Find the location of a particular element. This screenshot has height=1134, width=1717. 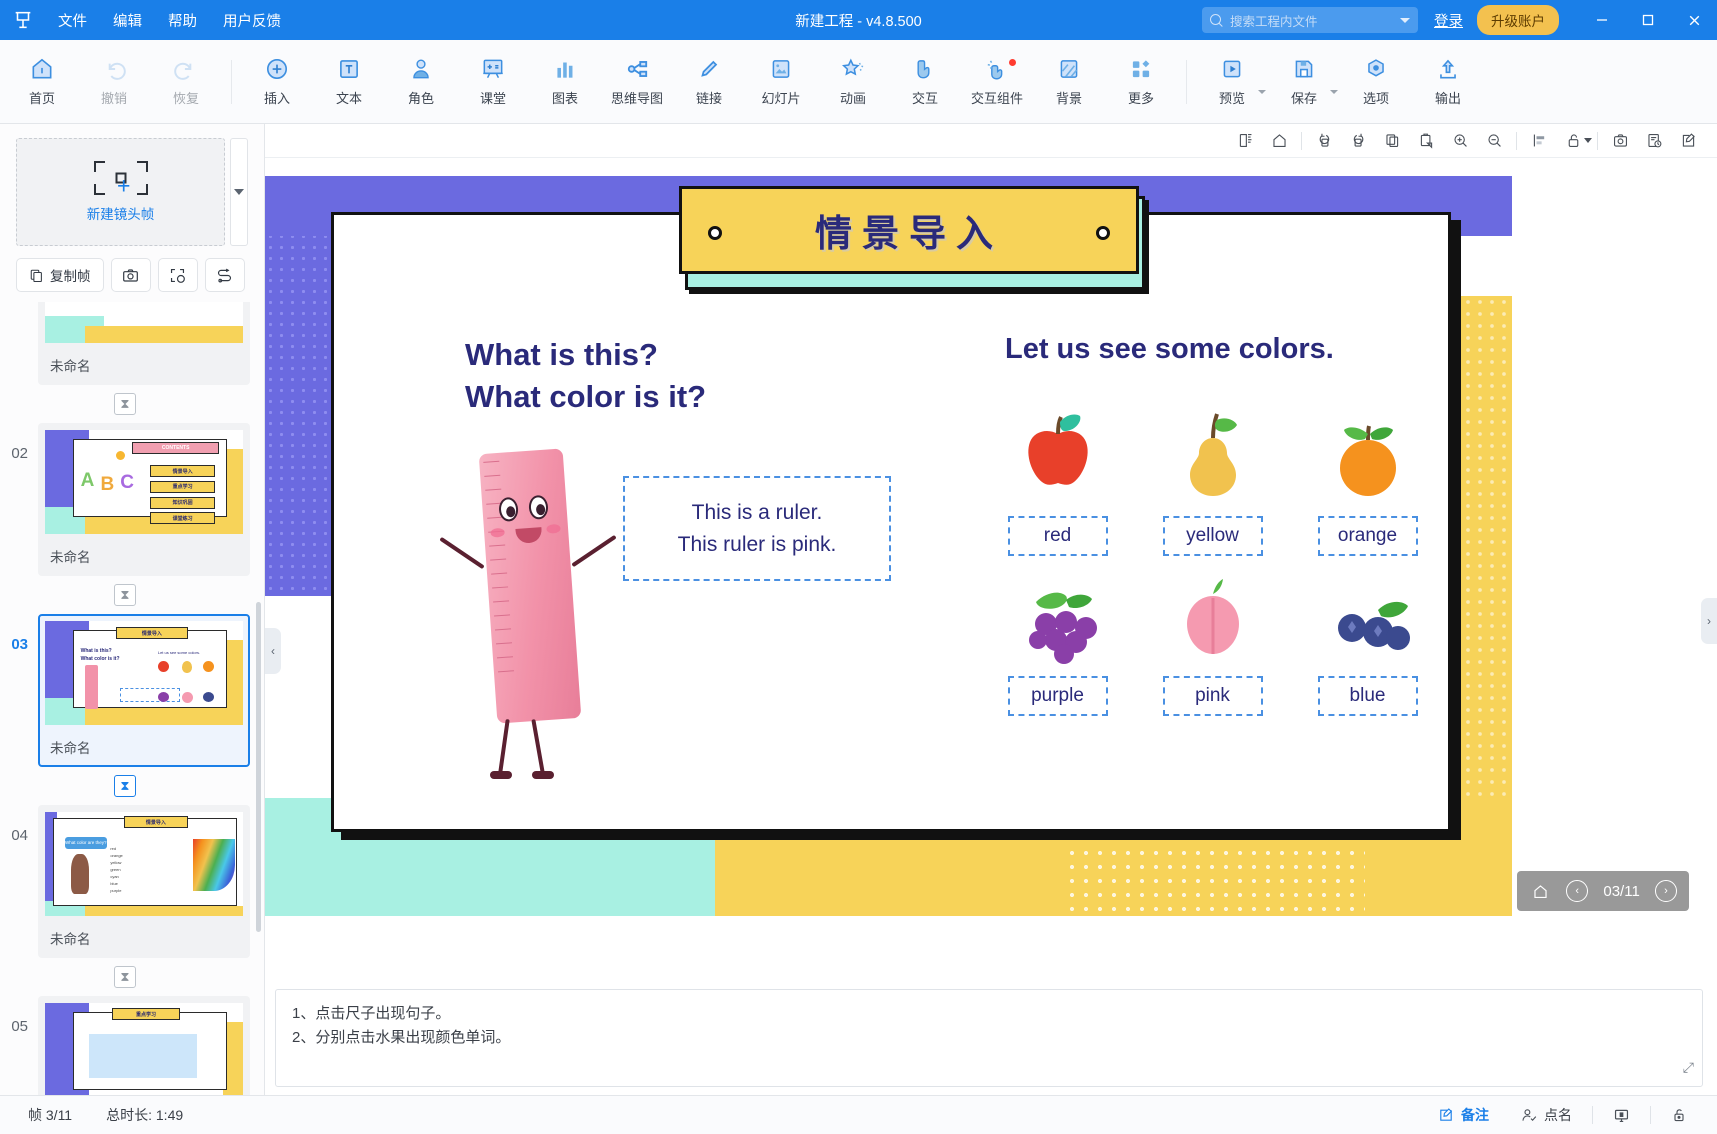

resize-handle-icon: ⤢ is located at coordinates (1688, 1067).